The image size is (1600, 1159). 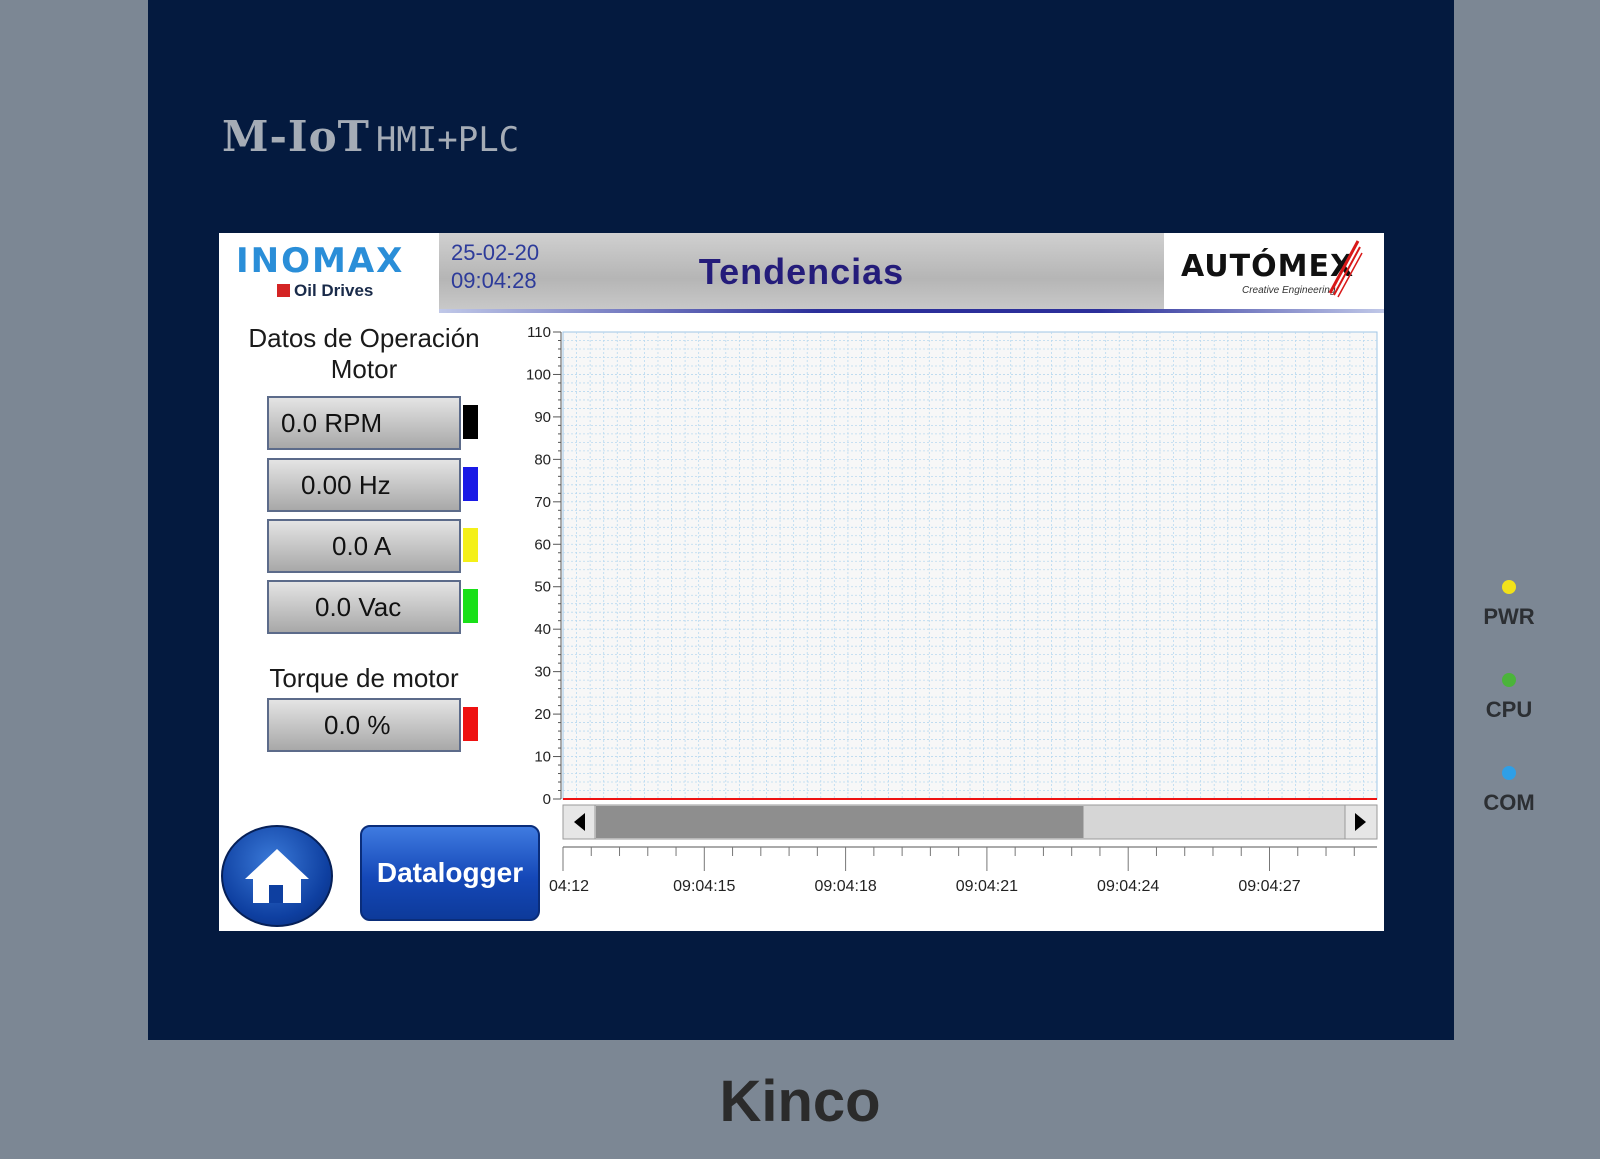 I want to click on inomax-logo-text: INOMAX, so click(x=320, y=261).